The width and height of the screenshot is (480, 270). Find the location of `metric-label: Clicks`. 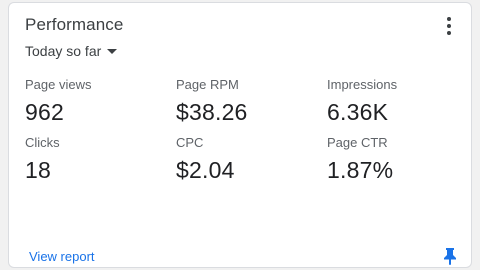

metric-label: Clicks is located at coordinates (42, 142).